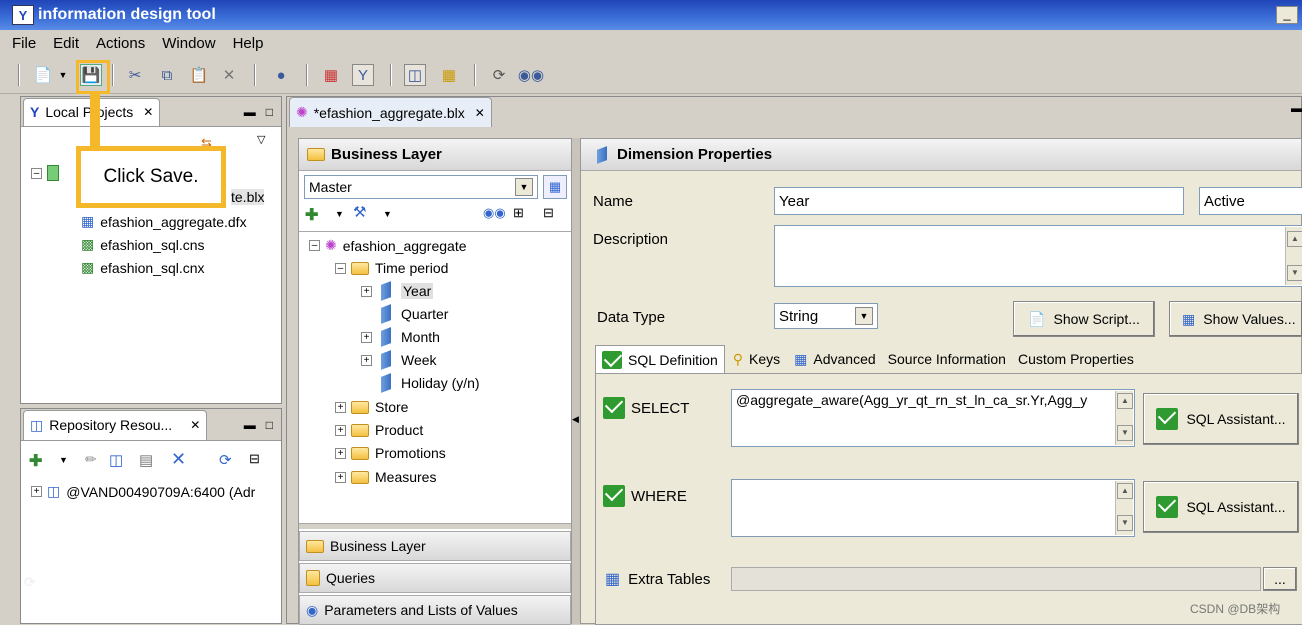  I want to click on data-foundation-icon: ▦, so click(331, 75).